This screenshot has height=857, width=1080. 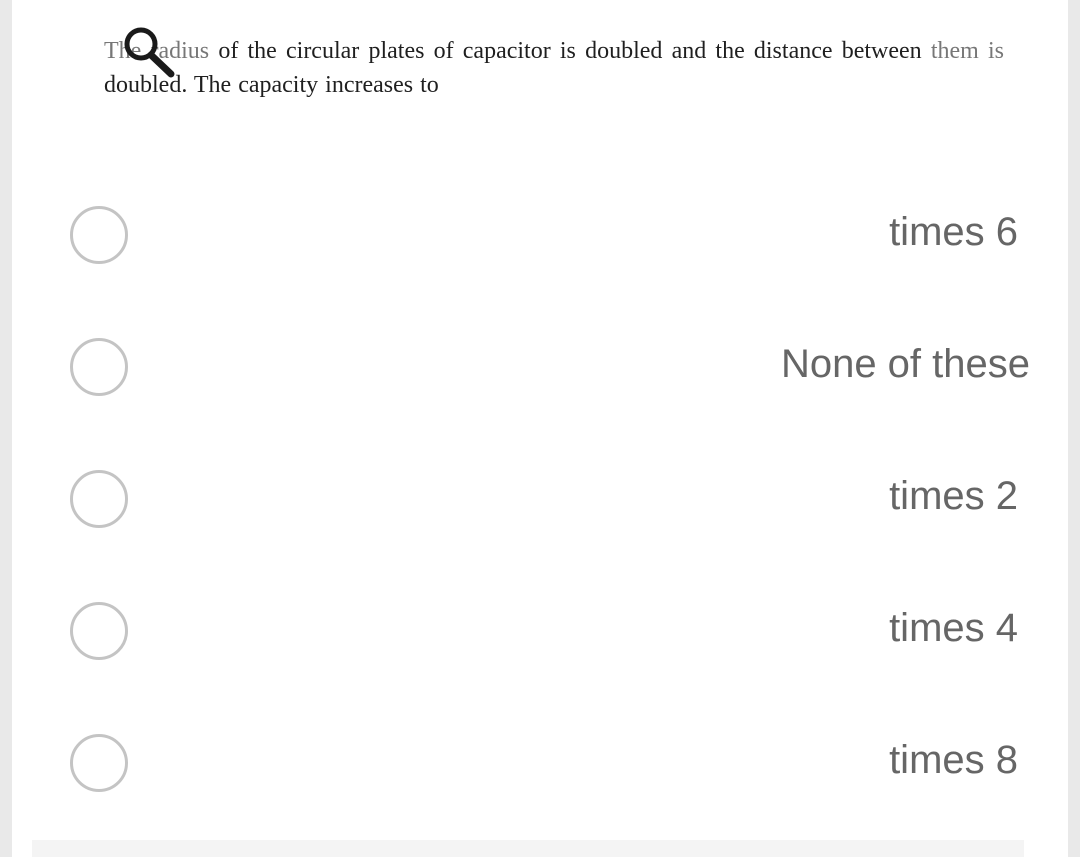 What do you see at coordinates (953, 628) in the screenshot?
I see `option-label: times 4` at bounding box center [953, 628].